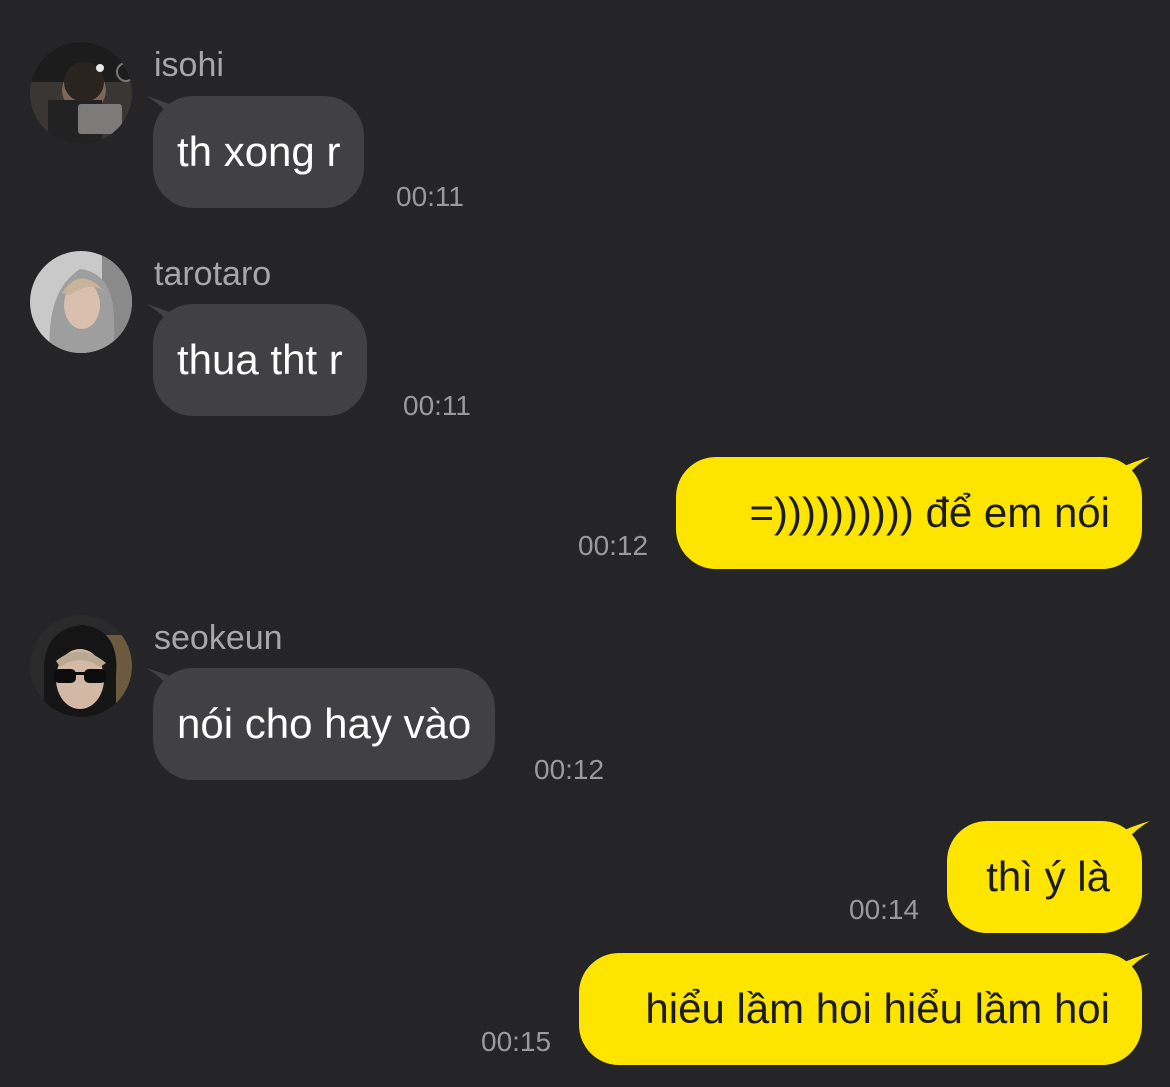 The image size is (1170, 1087). What do you see at coordinates (259, 152) in the screenshot?
I see `message-bubble: th xong r` at bounding box center [259, 152].